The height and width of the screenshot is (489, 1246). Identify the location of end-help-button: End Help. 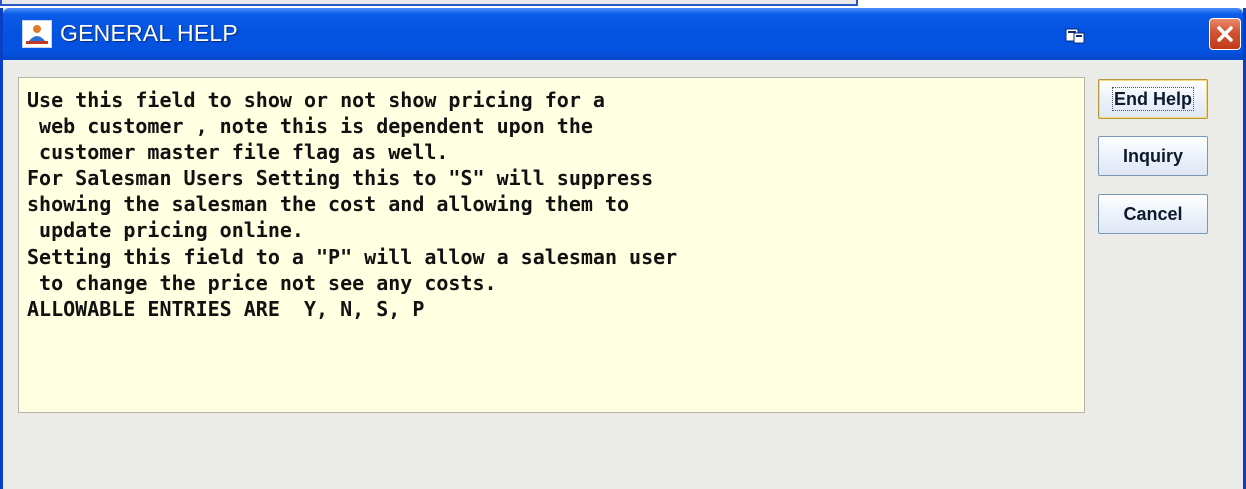
(1153, 99).